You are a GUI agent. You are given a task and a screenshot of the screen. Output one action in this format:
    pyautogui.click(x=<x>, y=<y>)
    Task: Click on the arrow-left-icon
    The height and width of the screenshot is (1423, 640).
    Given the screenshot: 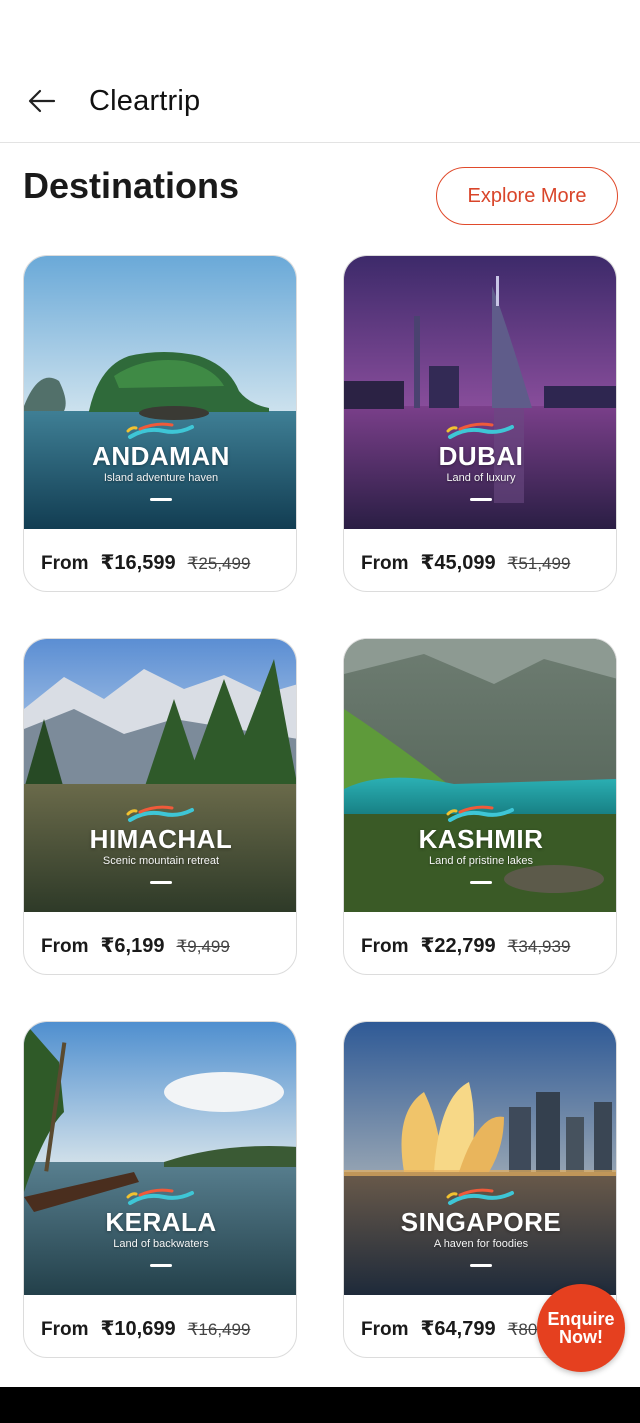 What is the action you would take?
    pyautogui.click(x=42, y=101)
    